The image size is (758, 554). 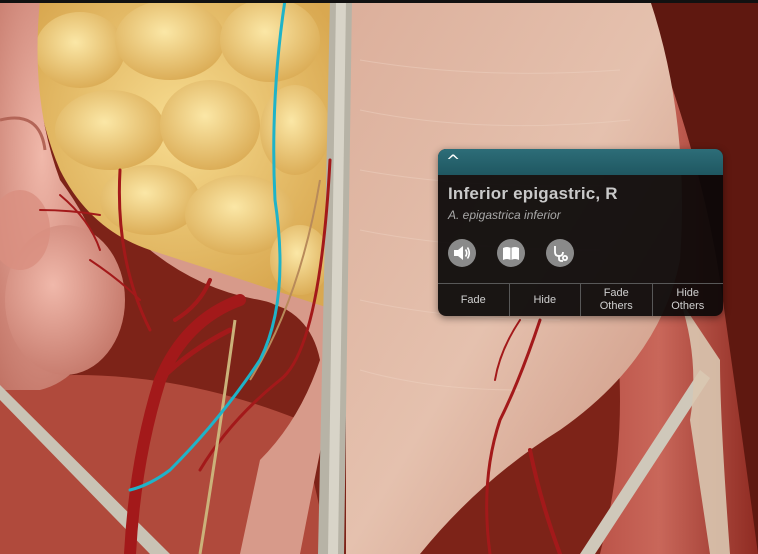 I want to click on stethoscope-icon, so click(x=561, y=254).